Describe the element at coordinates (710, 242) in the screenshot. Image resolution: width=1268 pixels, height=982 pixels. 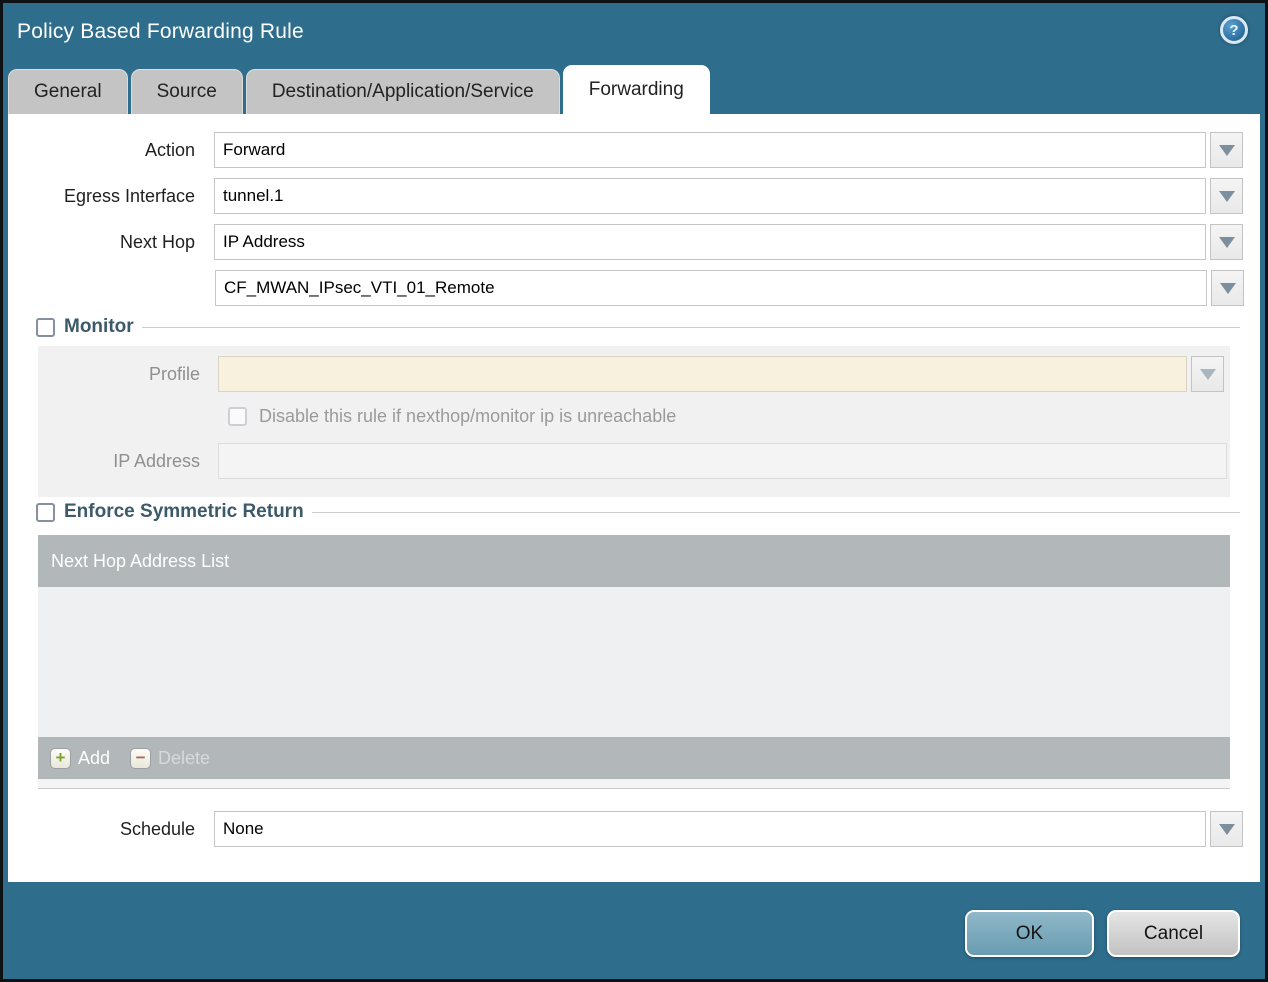
I see `next-hop-type-input` at that location.